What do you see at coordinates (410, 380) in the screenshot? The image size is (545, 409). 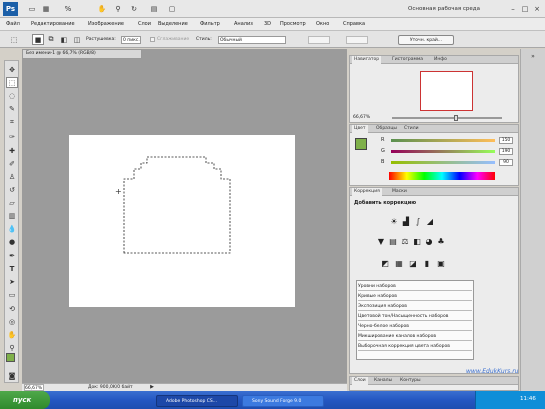 I see `tab-paths: Контуры` at bounding box center [410, 380].